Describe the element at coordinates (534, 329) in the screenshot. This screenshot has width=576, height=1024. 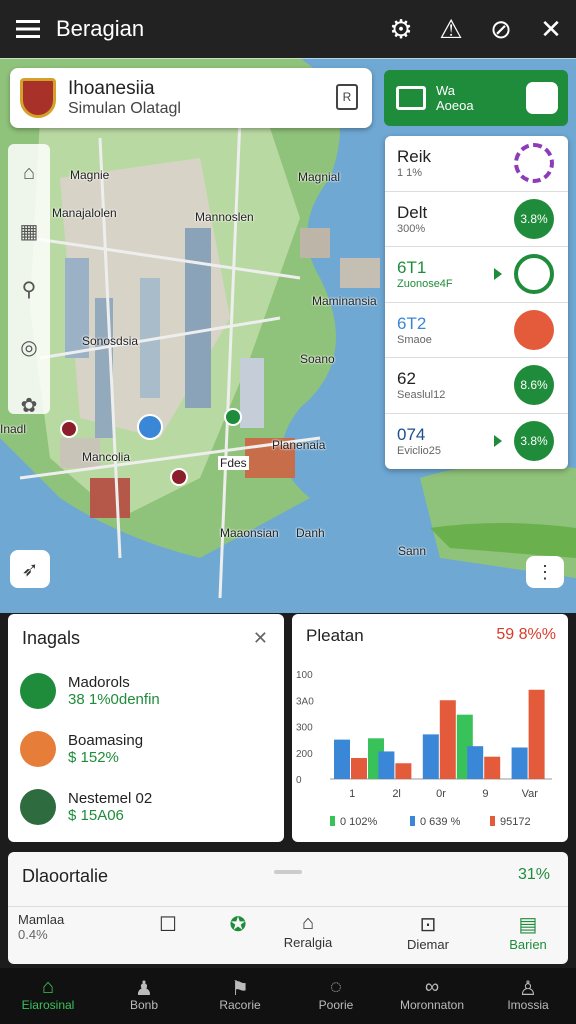
I see `grid-circle-icon` at that location.